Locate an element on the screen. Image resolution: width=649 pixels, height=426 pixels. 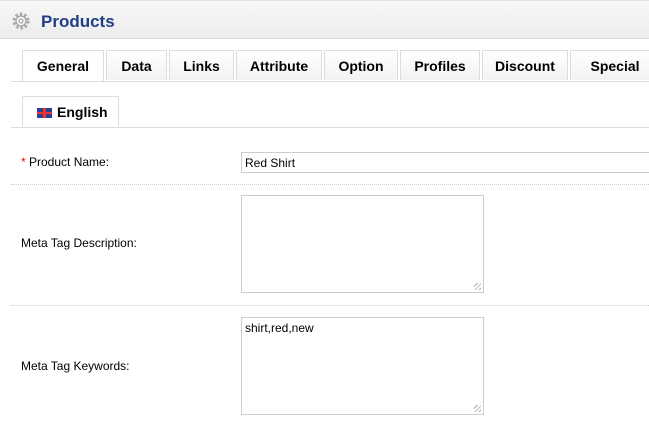
tab-links: Links is located at coordinates (201, 65).